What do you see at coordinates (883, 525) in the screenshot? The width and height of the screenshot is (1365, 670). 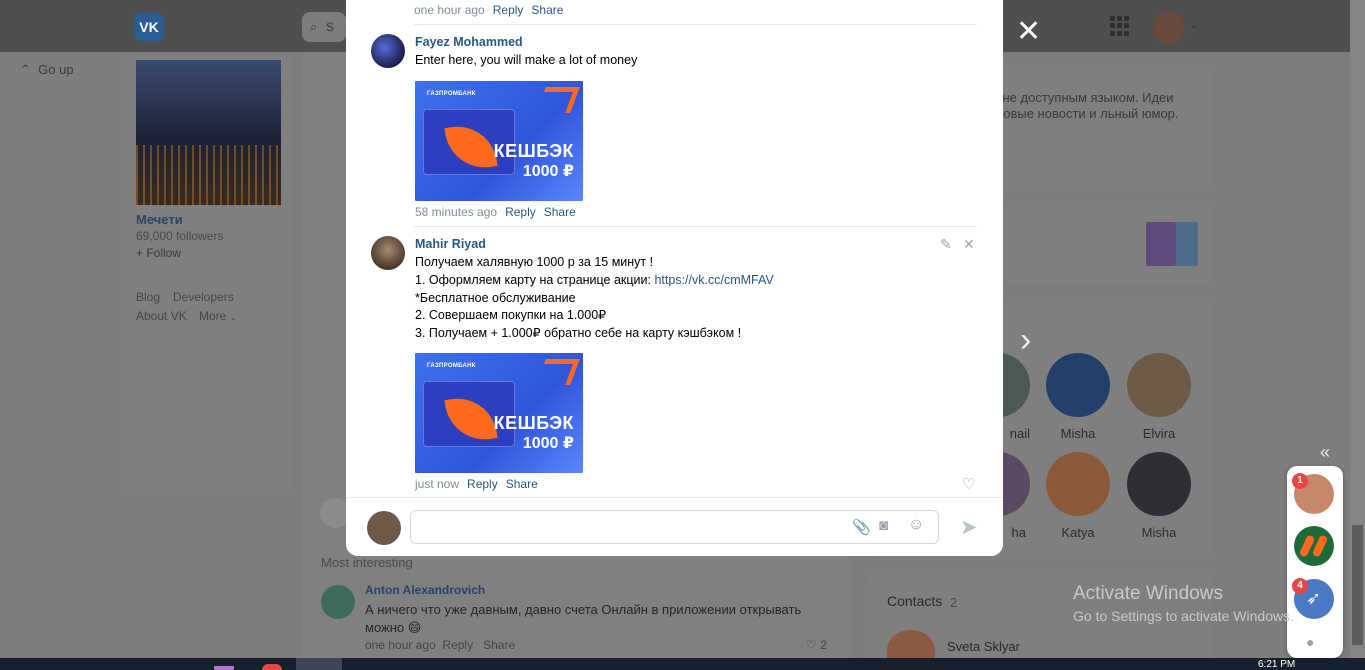 I see `camera-icon: ◙` at bounding box center [883, 525].